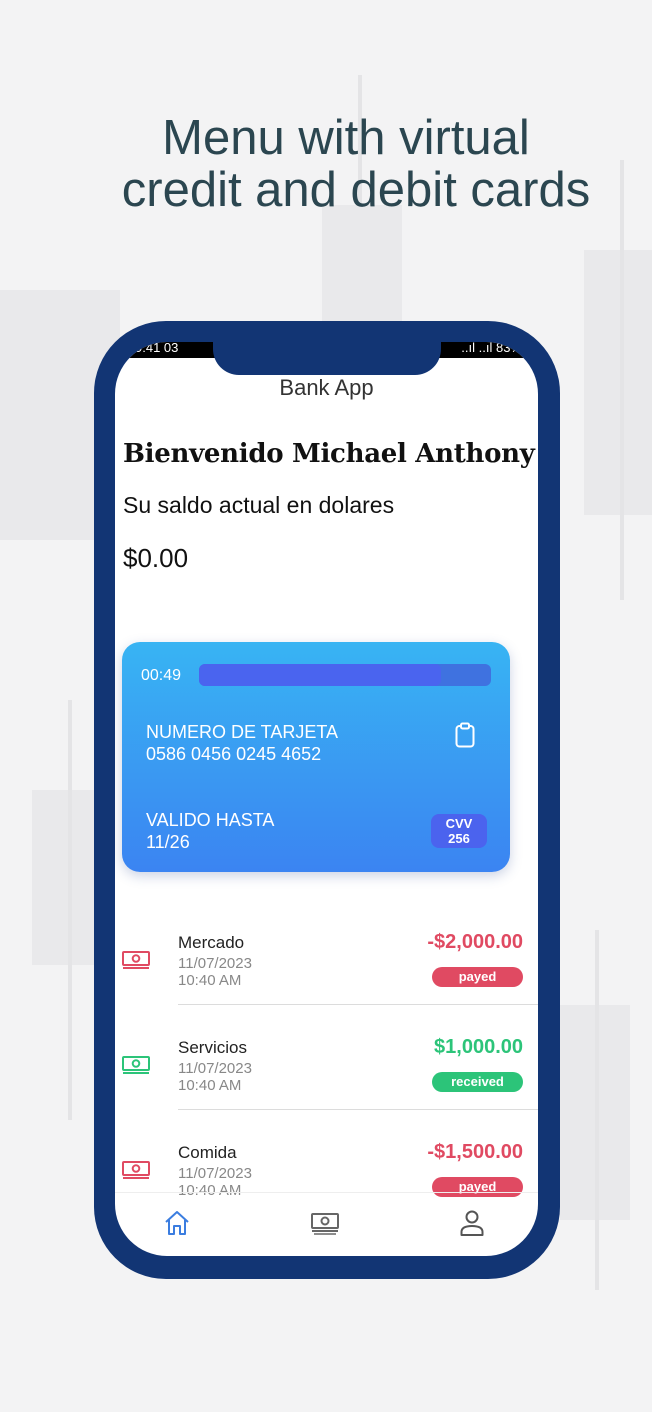 The image size is (652, 1412). I want to click on card-timer: 00:49, so click(161, 675).